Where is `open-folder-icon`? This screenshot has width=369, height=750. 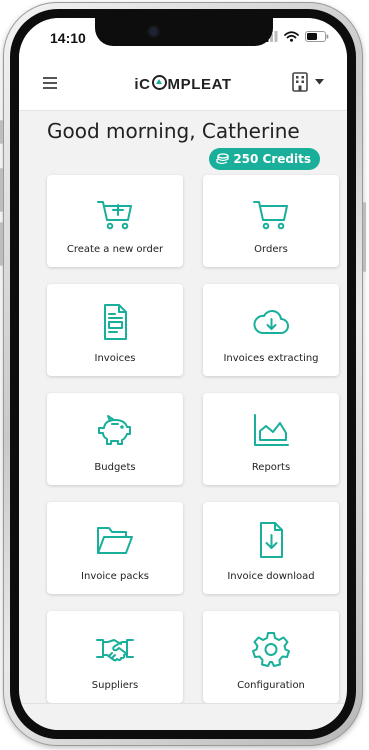 open-folder-icon is located at coordinates (115, 540).